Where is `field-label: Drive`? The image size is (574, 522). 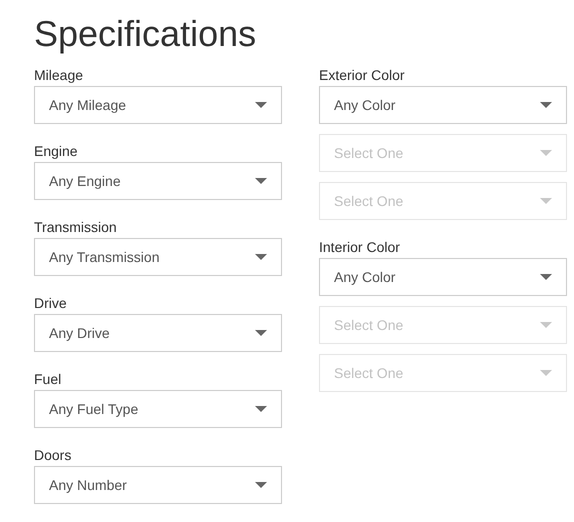
field-label: Drive is located at coordinates (51, 303).